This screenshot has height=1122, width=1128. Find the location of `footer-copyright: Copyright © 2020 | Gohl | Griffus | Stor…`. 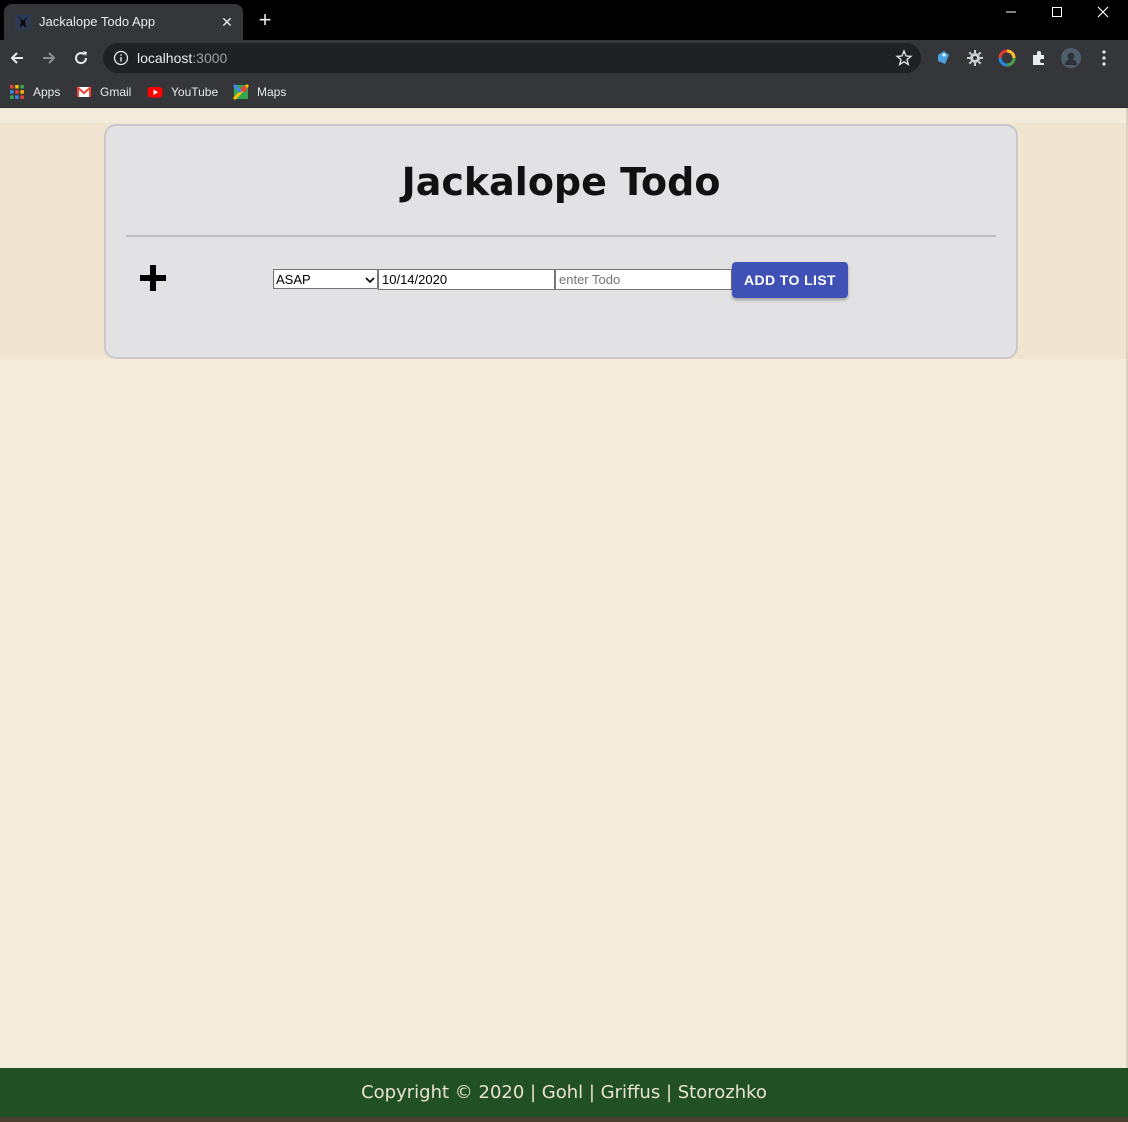

footer-copyright: Copyright © 2020 | Gohl | Griffus | Stor… is located at coordinates (564, 1092).